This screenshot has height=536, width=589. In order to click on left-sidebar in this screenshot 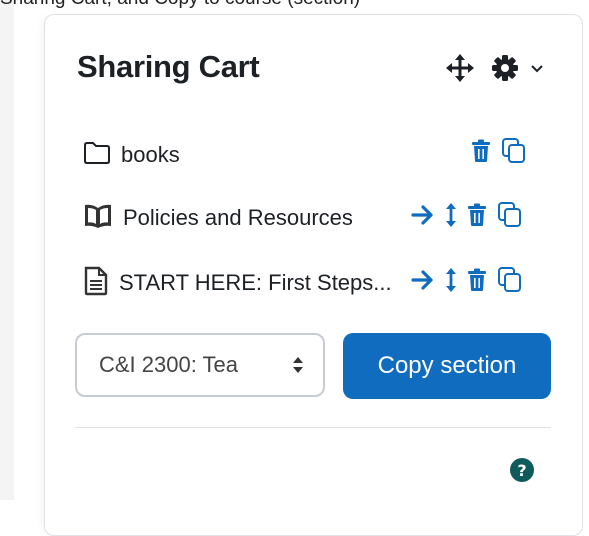, I will do `click(7, 250)`.